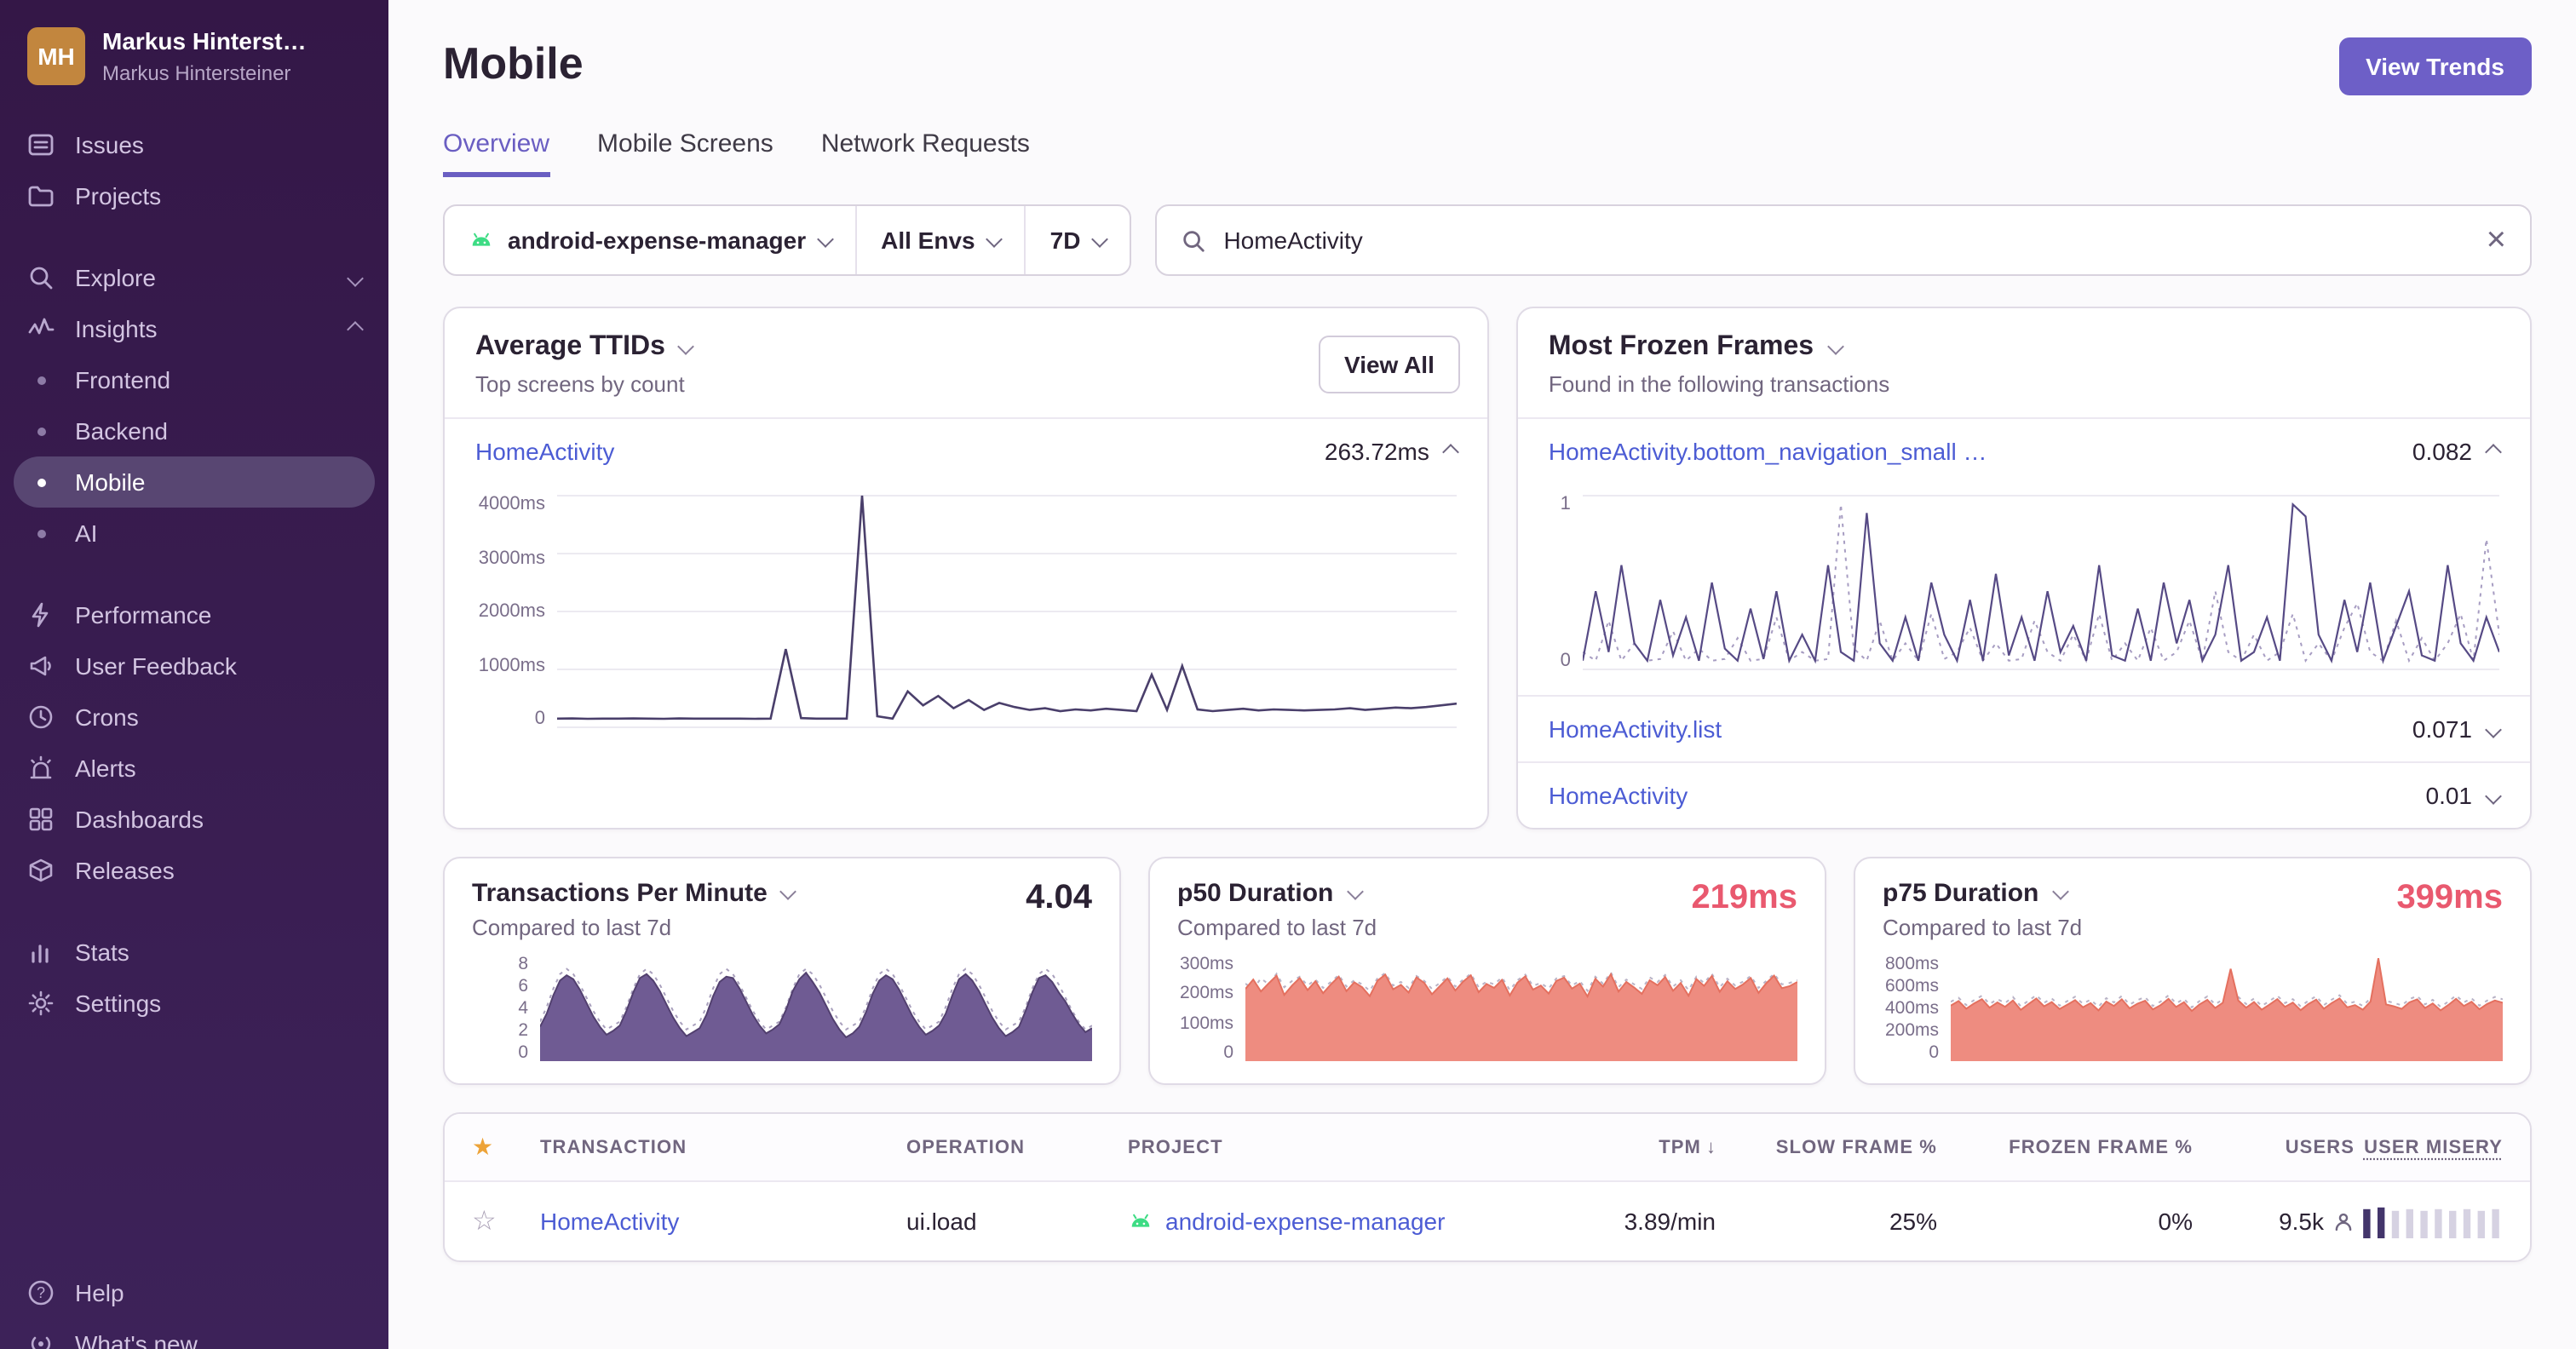 This screenshot has height=1349, width=2576. What do you see at coordinates (194, 379) in the screenshot?
I see `sidebar-item-frontend: Frontend` at bounding box center [194, 379].